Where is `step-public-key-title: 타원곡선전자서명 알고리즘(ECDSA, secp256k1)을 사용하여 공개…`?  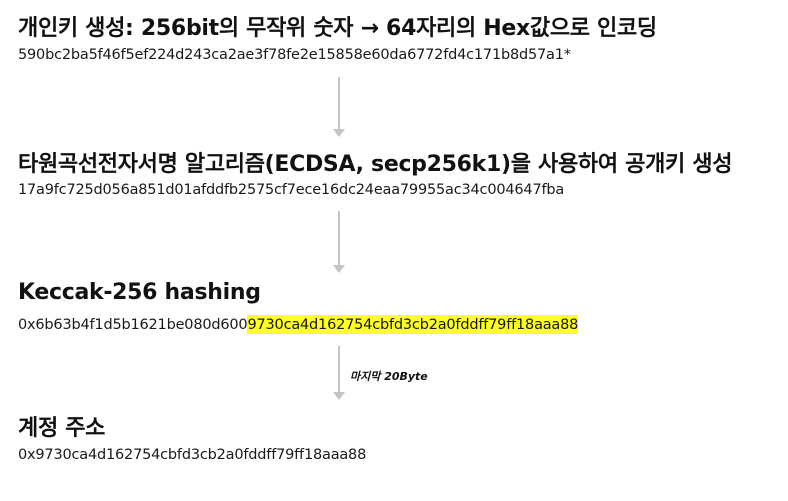 step-public-key-title: 타원곡선전자서명 알고리즘(ECDSA, secp256k1)을 사용하여 공개… is located at coordinates (375, 164).